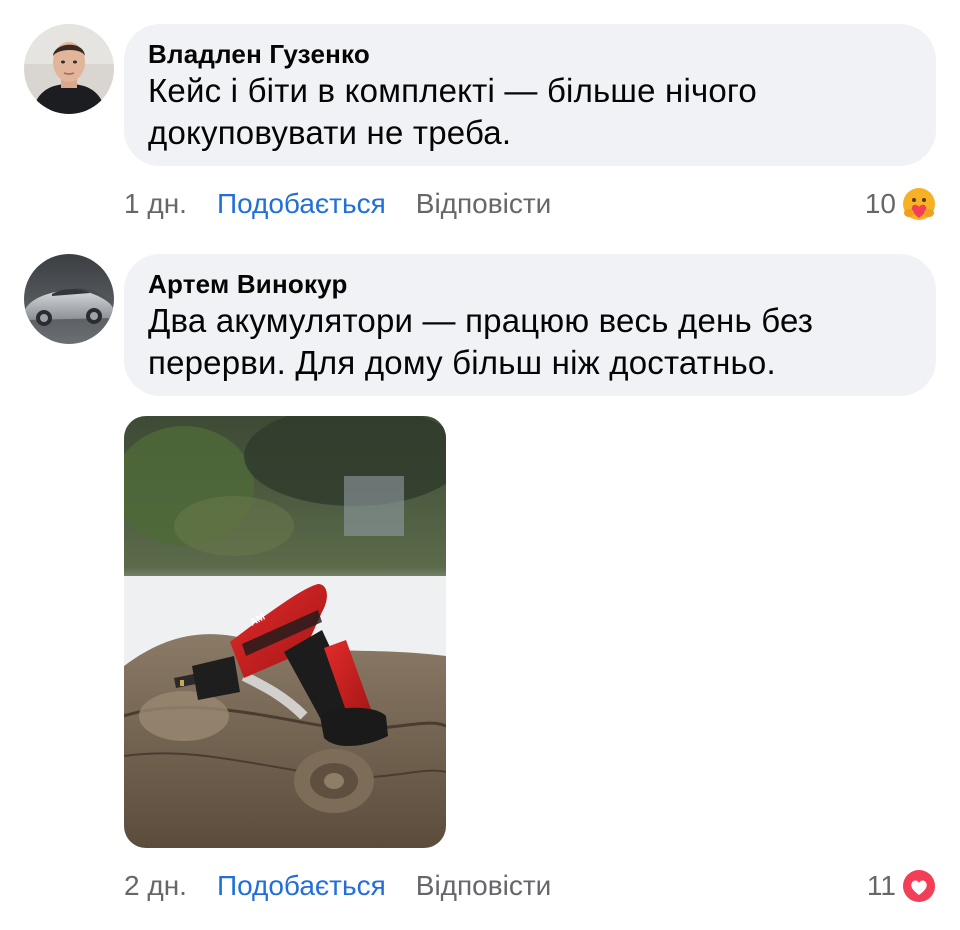  Describe the element at coordinates (530, 284) in the screenshot. I see `comment-author: Артем Винокур` at that location.